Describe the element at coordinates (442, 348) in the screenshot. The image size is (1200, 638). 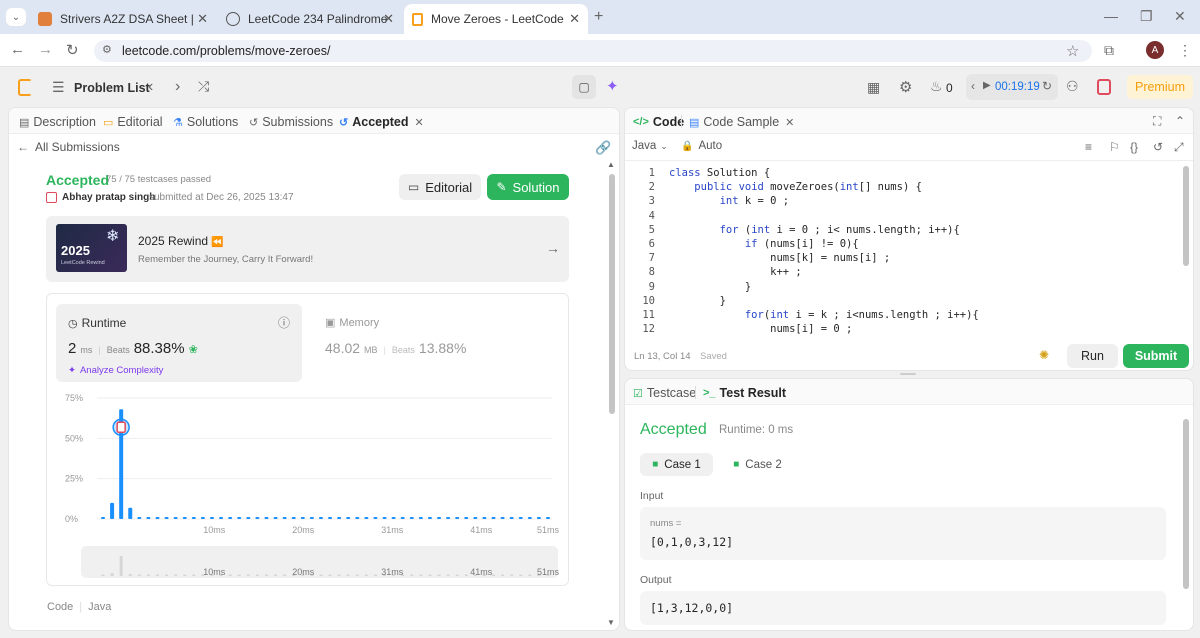
I see `memory-beats: 13.88%` at that location.